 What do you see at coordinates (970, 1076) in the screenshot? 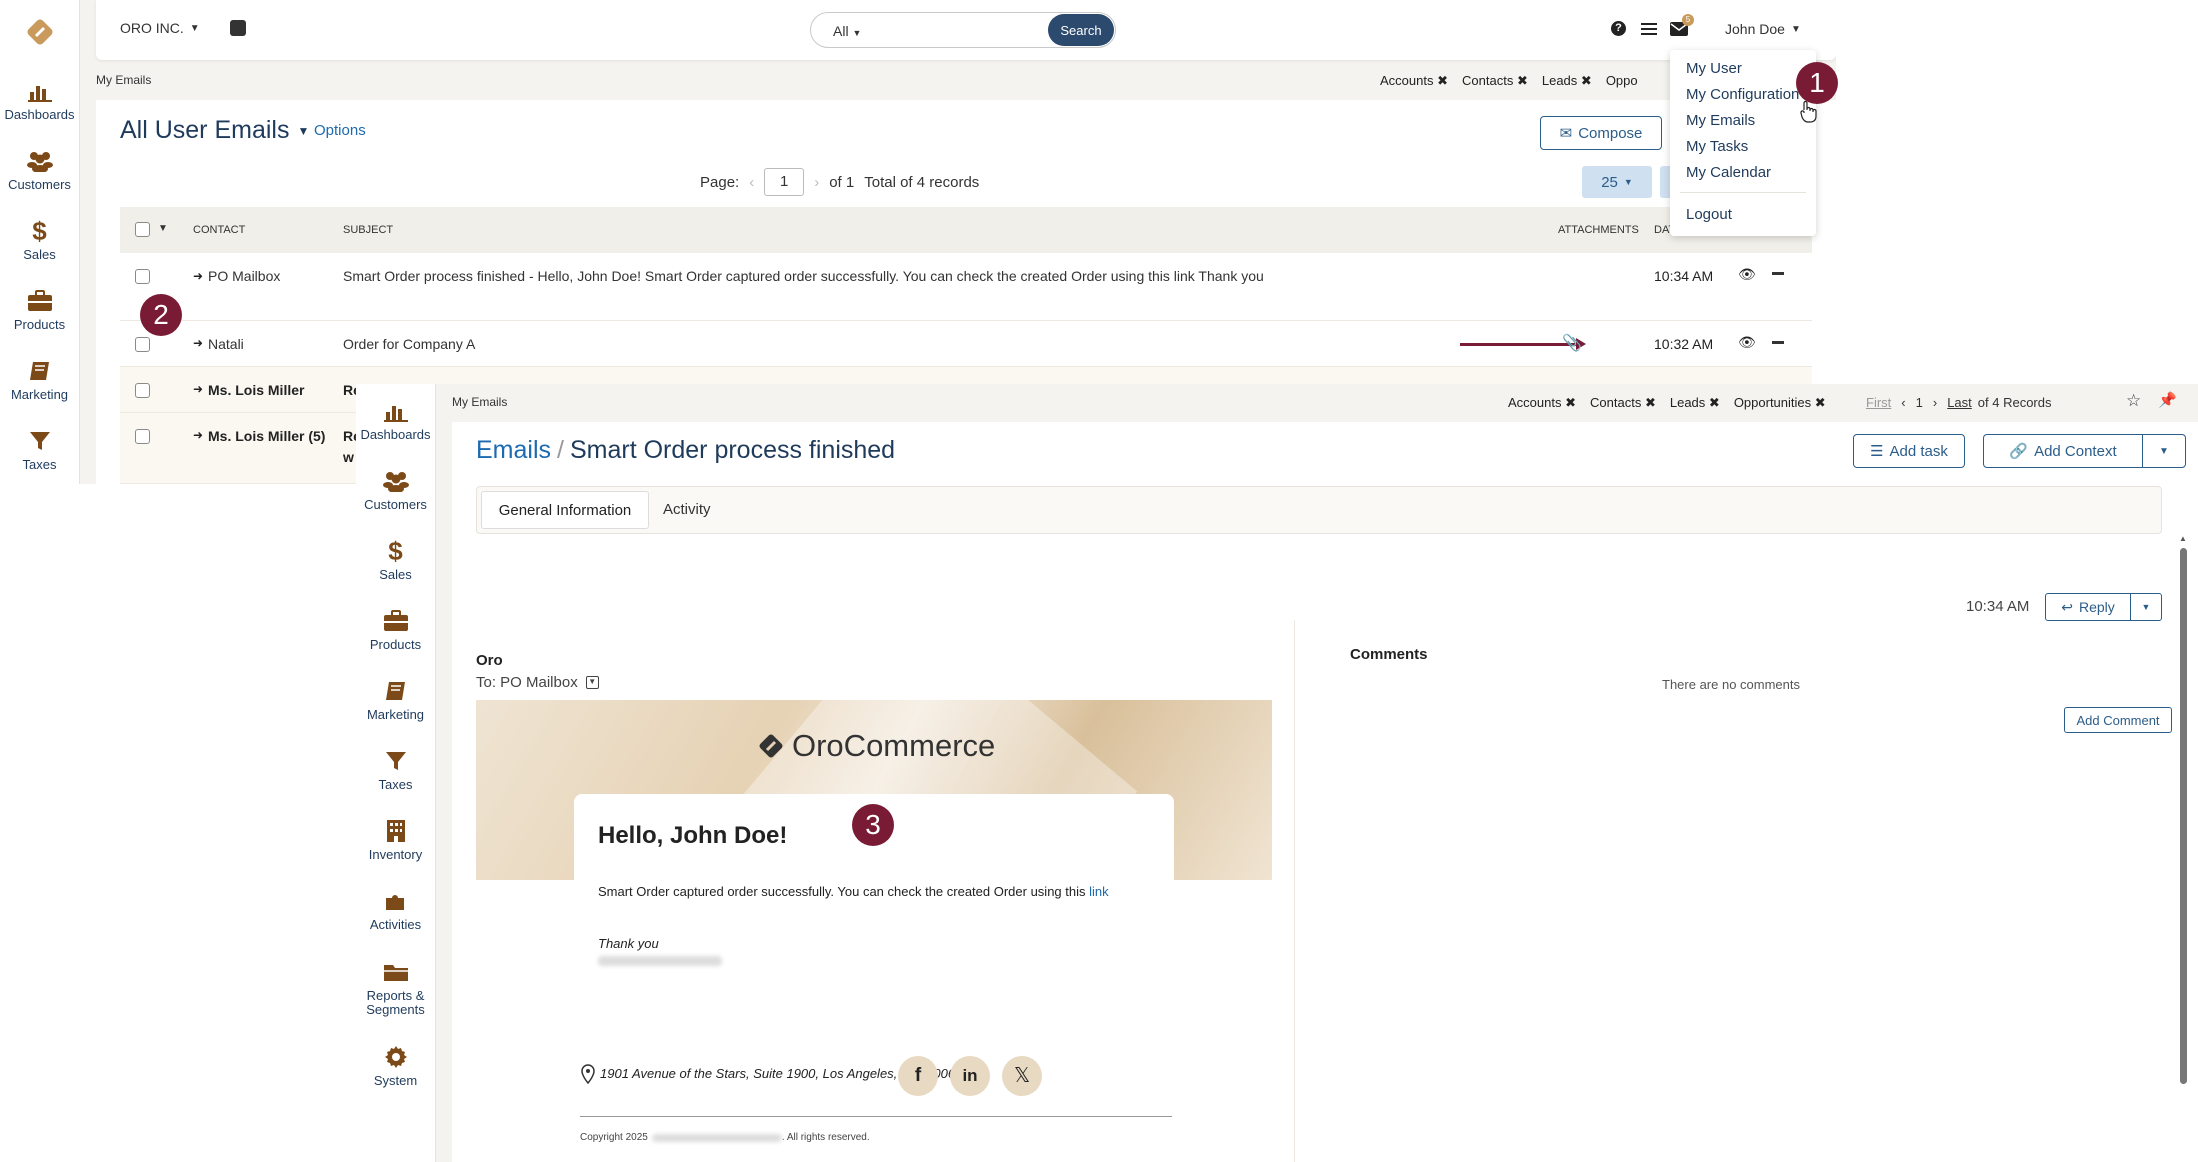
I see `linkedin-icon: in` at bounding box center [970, 1076].